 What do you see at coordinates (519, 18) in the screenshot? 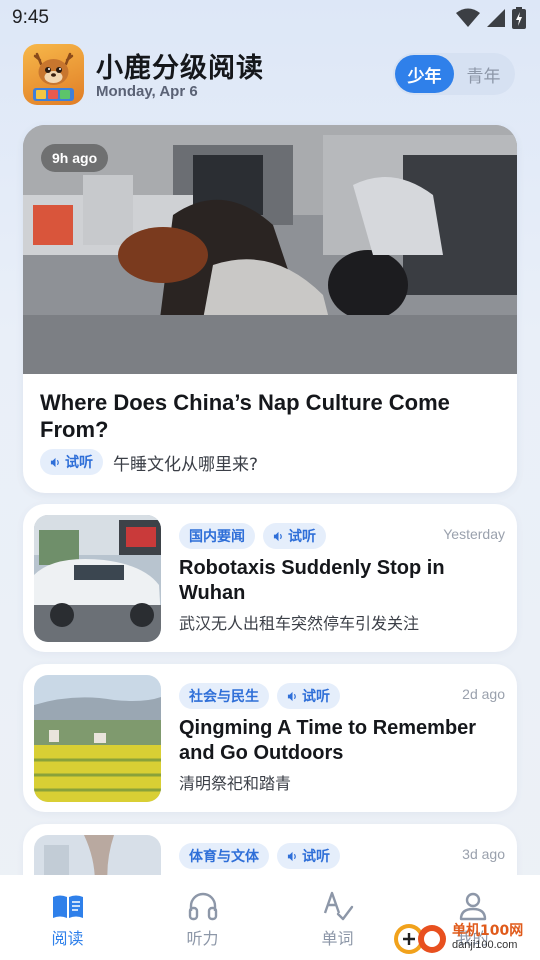
I see `battery-icon` at bounding box center [519, 18].